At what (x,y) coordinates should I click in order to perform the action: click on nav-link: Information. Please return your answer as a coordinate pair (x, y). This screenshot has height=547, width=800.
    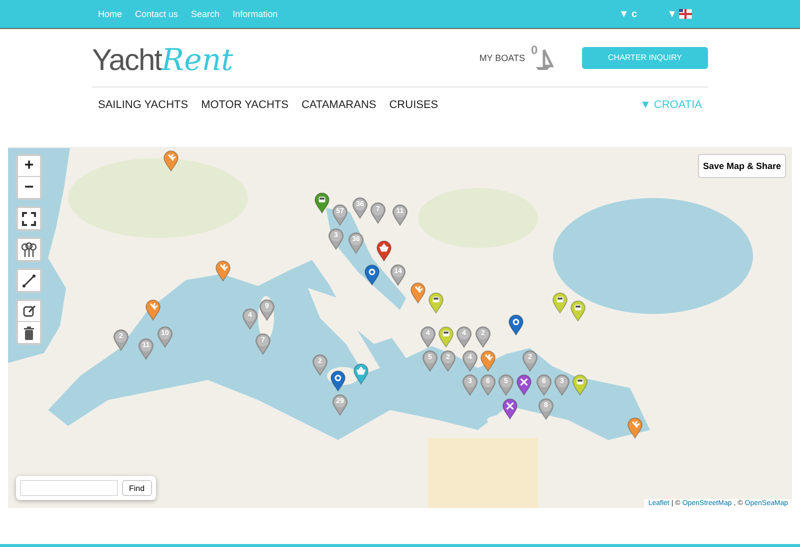
    Looking at the image, I should click on (255, 14).